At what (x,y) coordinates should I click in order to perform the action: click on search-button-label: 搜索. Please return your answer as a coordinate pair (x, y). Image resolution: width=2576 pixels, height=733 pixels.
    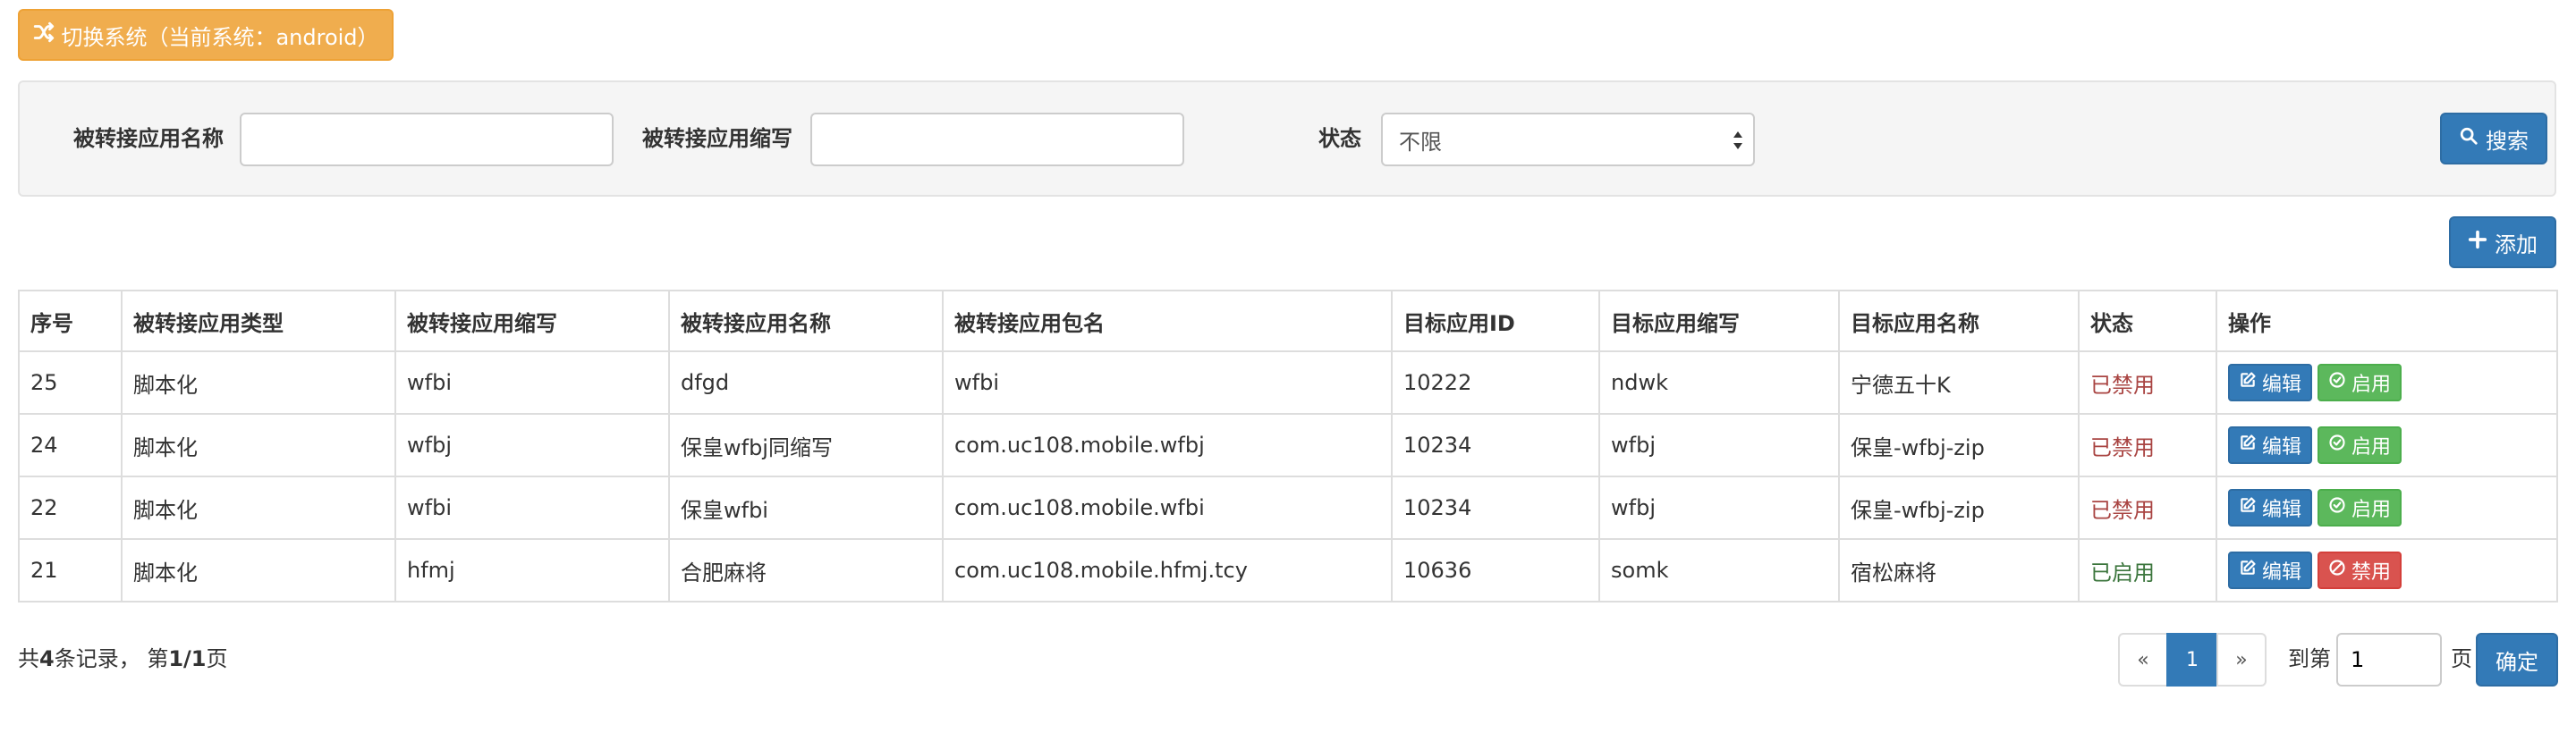
    Looking at the image, I should click on (2507, 141).